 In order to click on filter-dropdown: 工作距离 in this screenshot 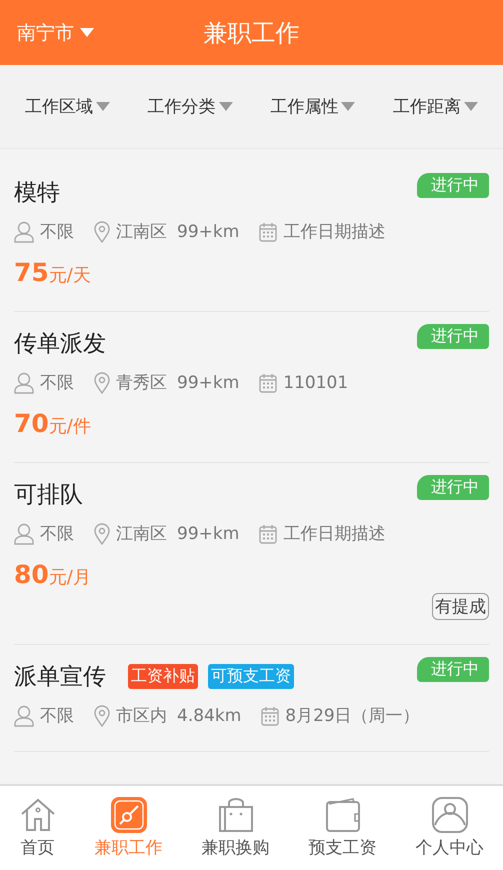, I will do `click(435, 106)`.